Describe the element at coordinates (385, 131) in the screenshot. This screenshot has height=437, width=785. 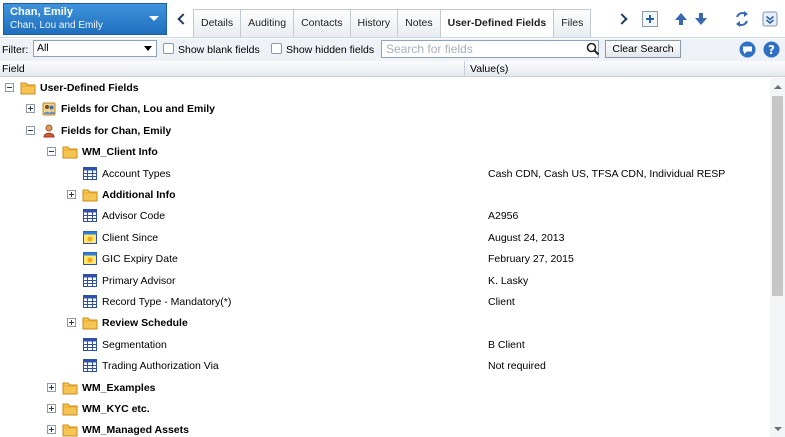
I see `tree-row: Fields for Chan, Emily` at that location.